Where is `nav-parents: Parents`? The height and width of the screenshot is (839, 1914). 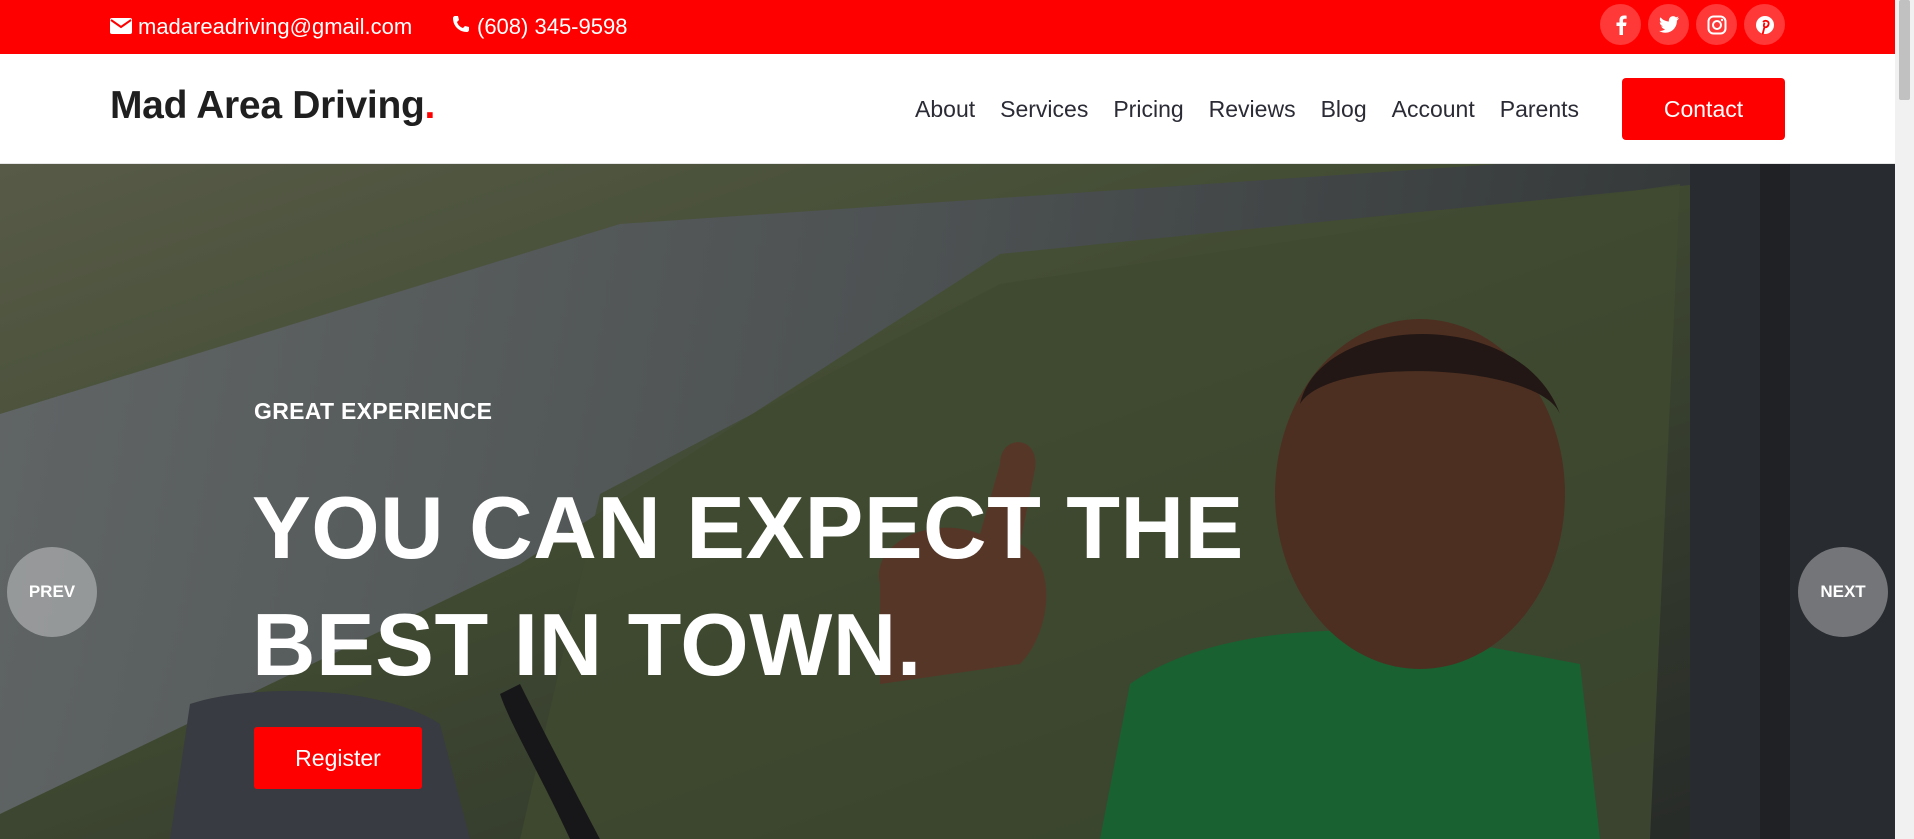
nav-parents: Parents is located at coordinates (1539, 109).